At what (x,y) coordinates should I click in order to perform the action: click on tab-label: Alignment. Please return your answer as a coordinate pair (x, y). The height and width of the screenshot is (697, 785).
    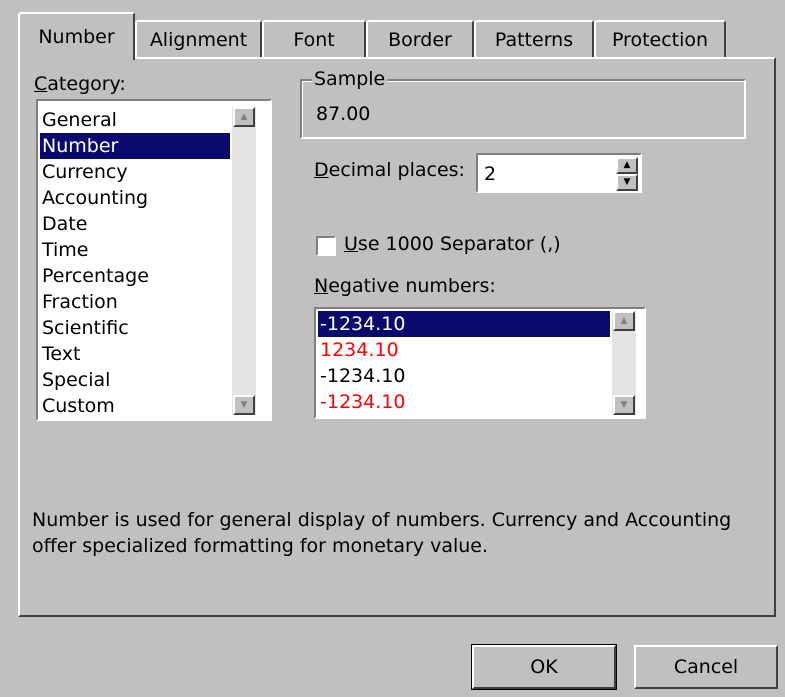
    Looking at the image, I should click on (198, 40).